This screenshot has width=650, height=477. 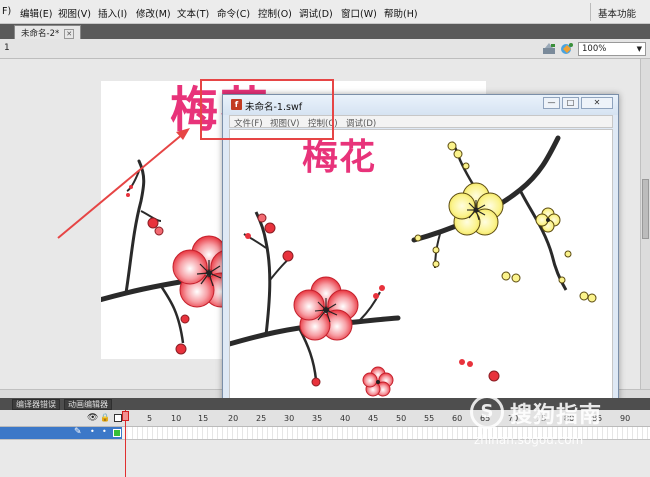 I want to click on menu-edit: 编辑(E), so click(x=36, y=13).